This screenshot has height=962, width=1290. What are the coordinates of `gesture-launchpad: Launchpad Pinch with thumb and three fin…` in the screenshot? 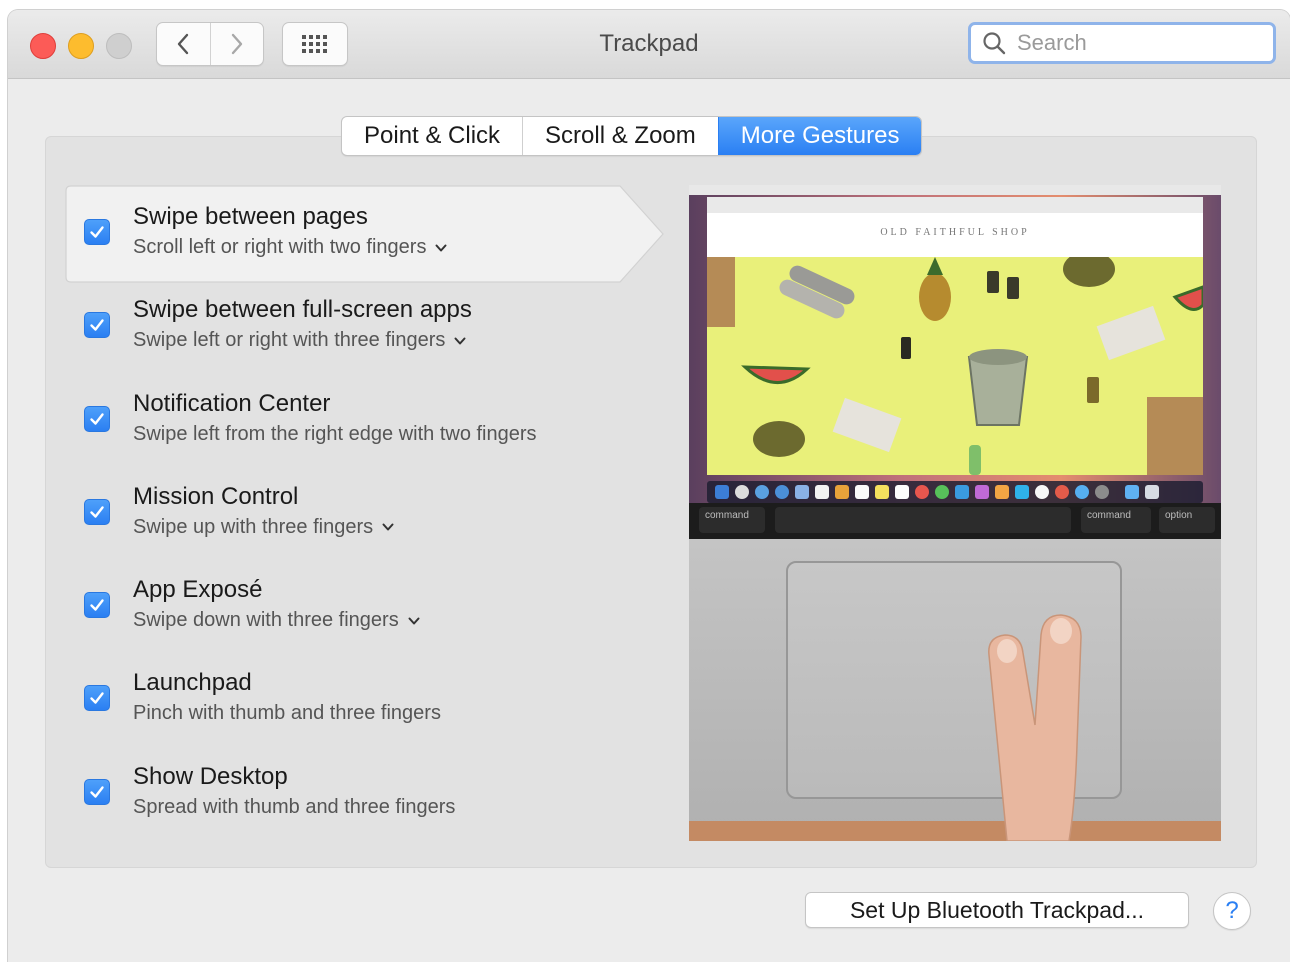 It's located at (366, 697).